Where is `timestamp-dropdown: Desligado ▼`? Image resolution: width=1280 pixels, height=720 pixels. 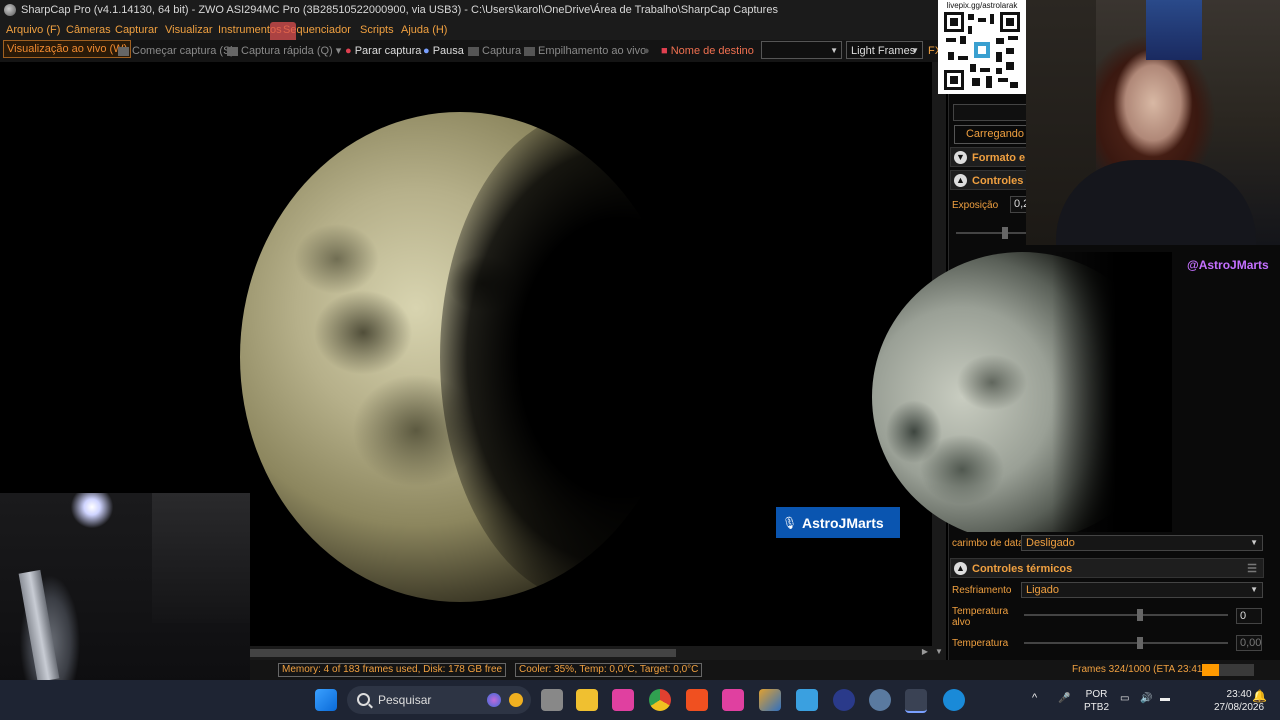 timestamp-dropdown: Desligado ▼ is located at coordinates (1142, 543).